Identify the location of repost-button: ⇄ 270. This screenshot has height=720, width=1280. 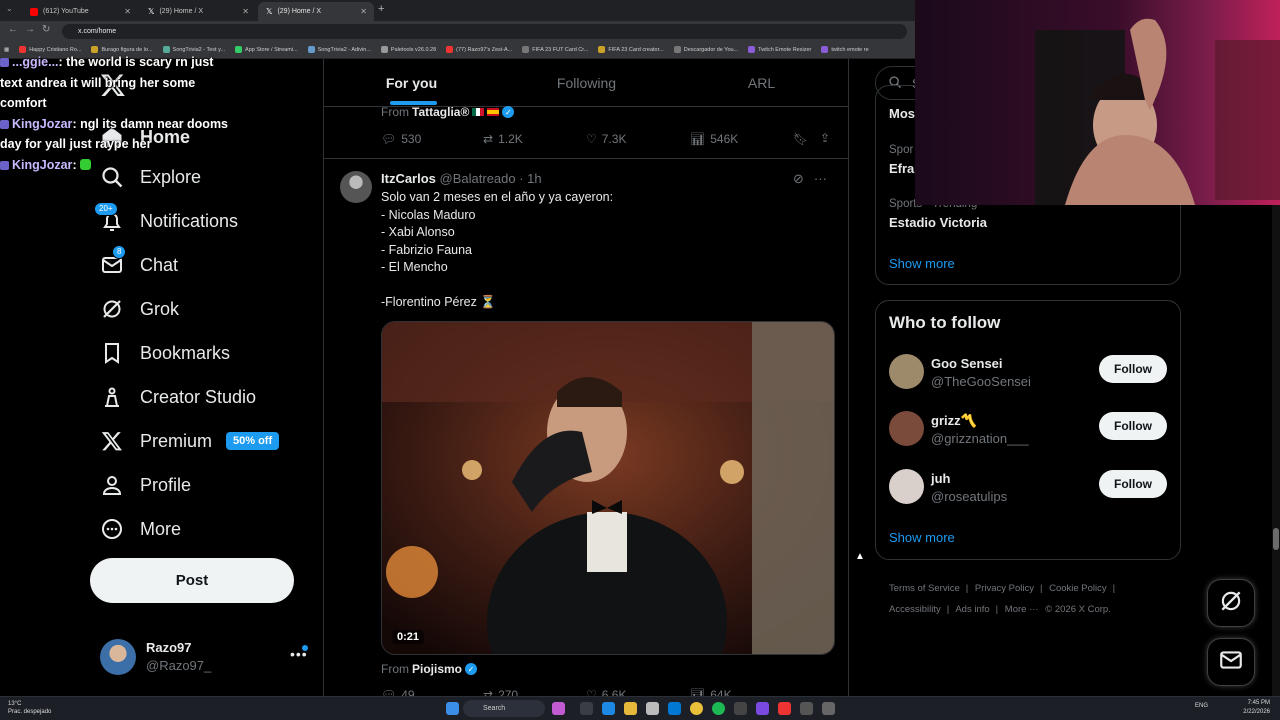
(500, 692).